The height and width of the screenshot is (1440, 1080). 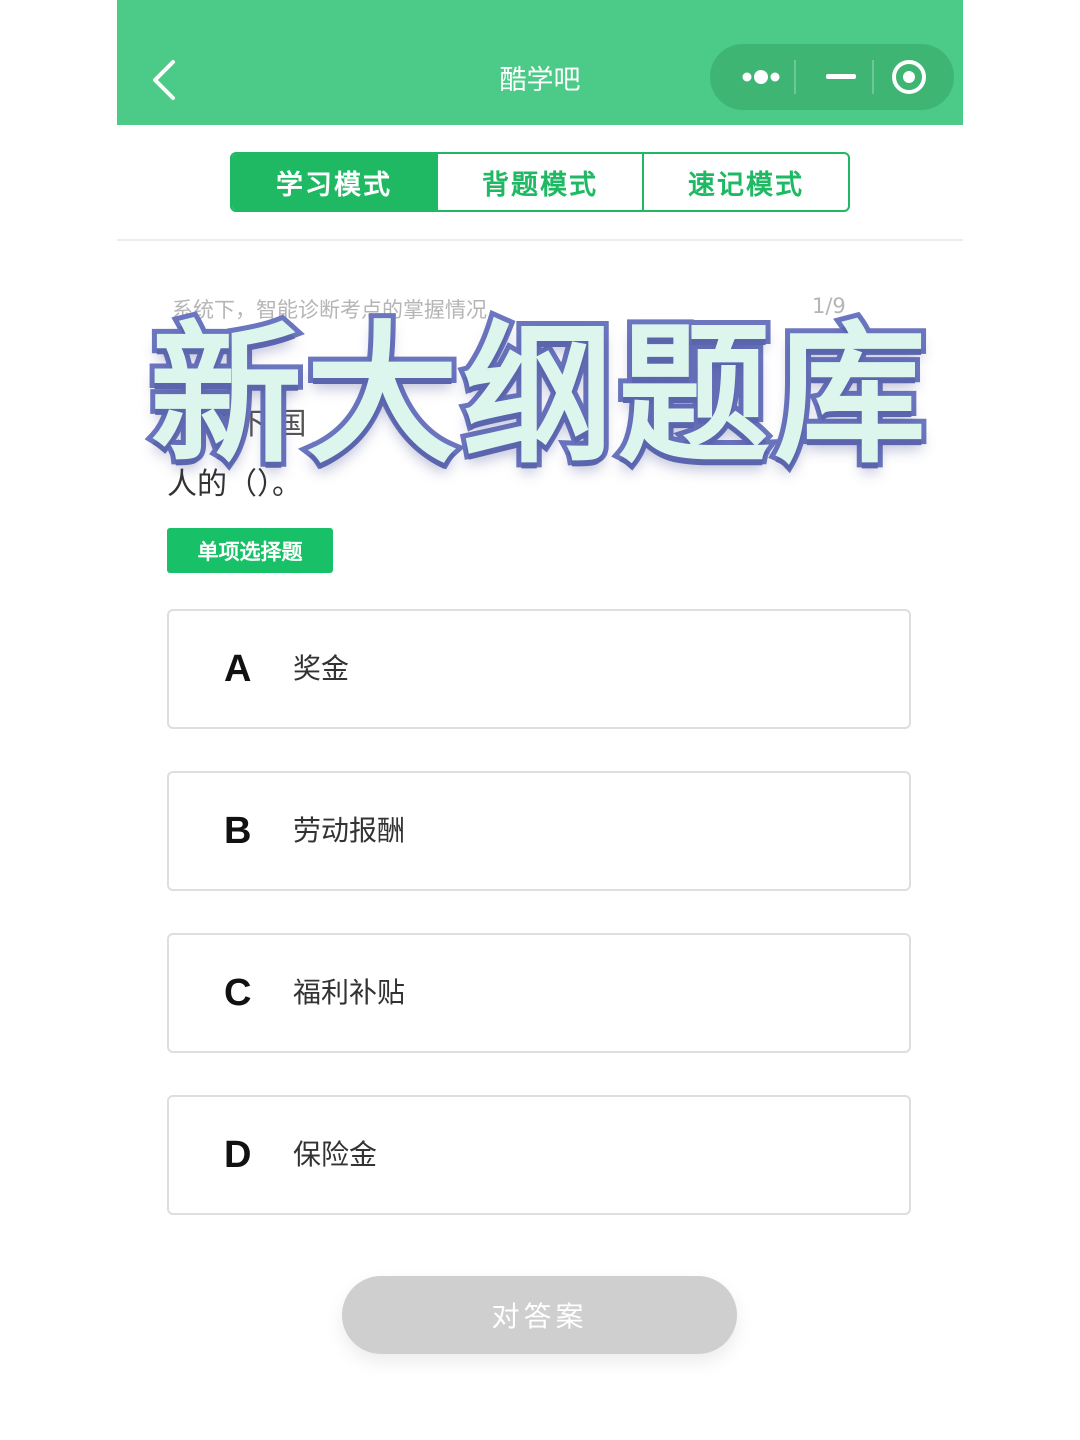 What do you see at coordinates (335, 1154) in the screenshot?
I see `option-text: 保险金` at bounding box center [335, 1154].